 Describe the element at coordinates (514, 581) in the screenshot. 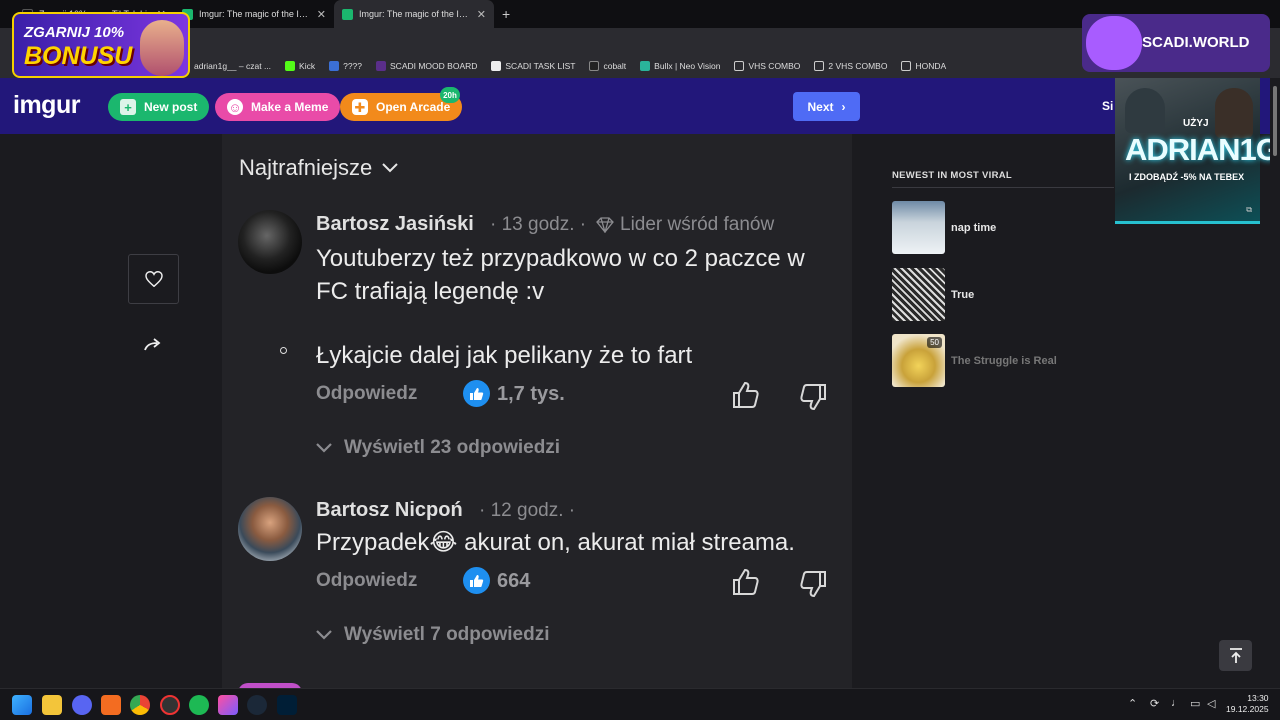

I see `like-count: 664` at that location.